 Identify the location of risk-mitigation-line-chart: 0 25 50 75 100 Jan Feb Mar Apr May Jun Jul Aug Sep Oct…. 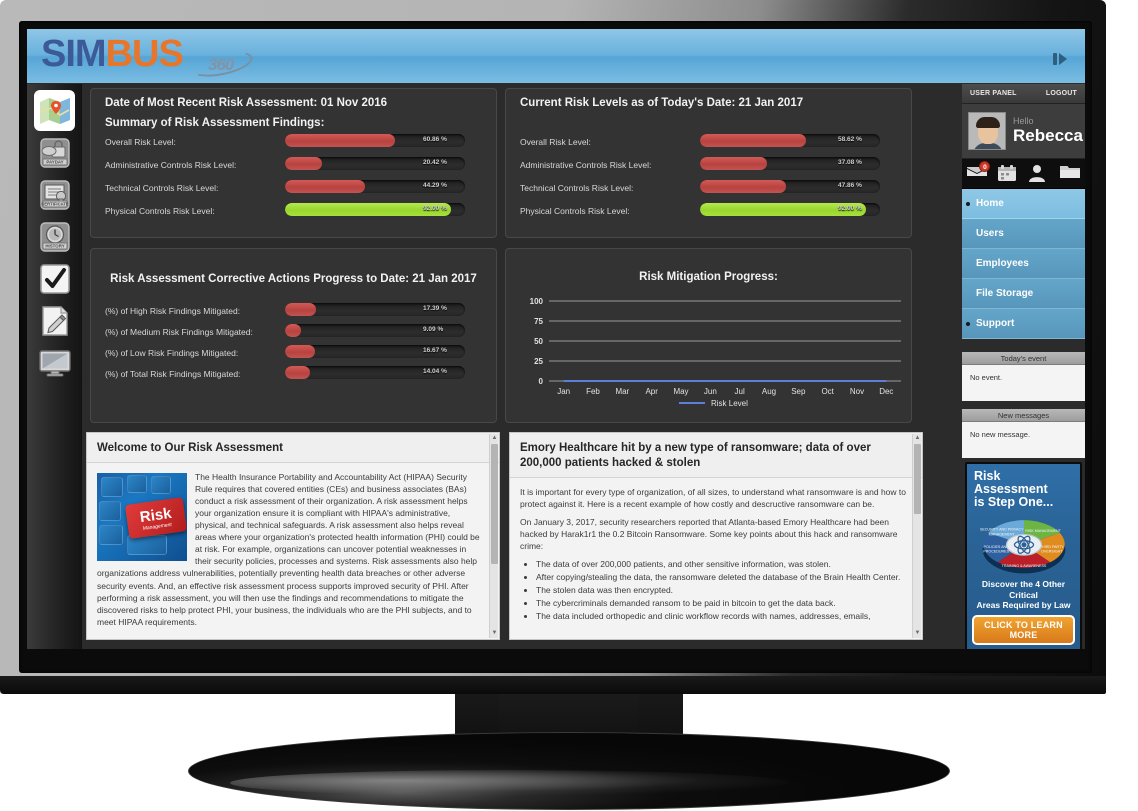
(715, 352).